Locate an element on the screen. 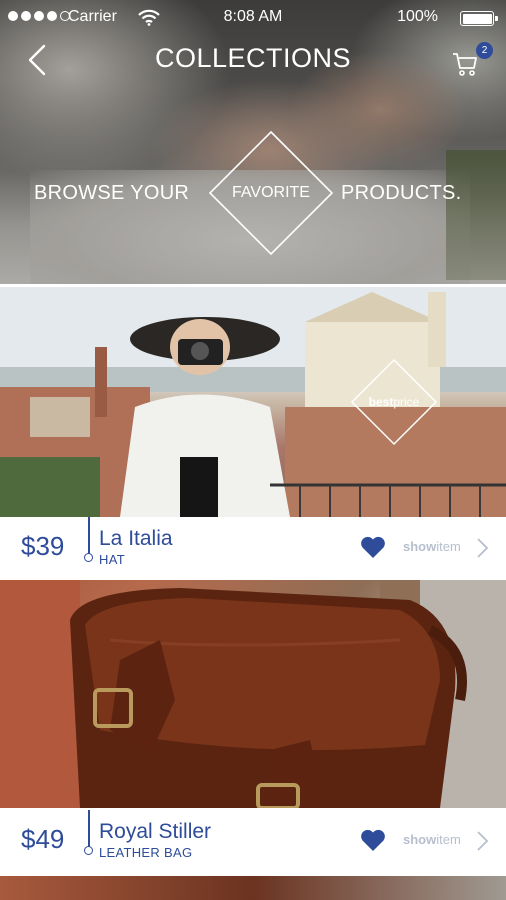 Image resolution: width=506 pixels, height=900 pixels. product-name: Royal Stiller is located at coordinates (155, 831).